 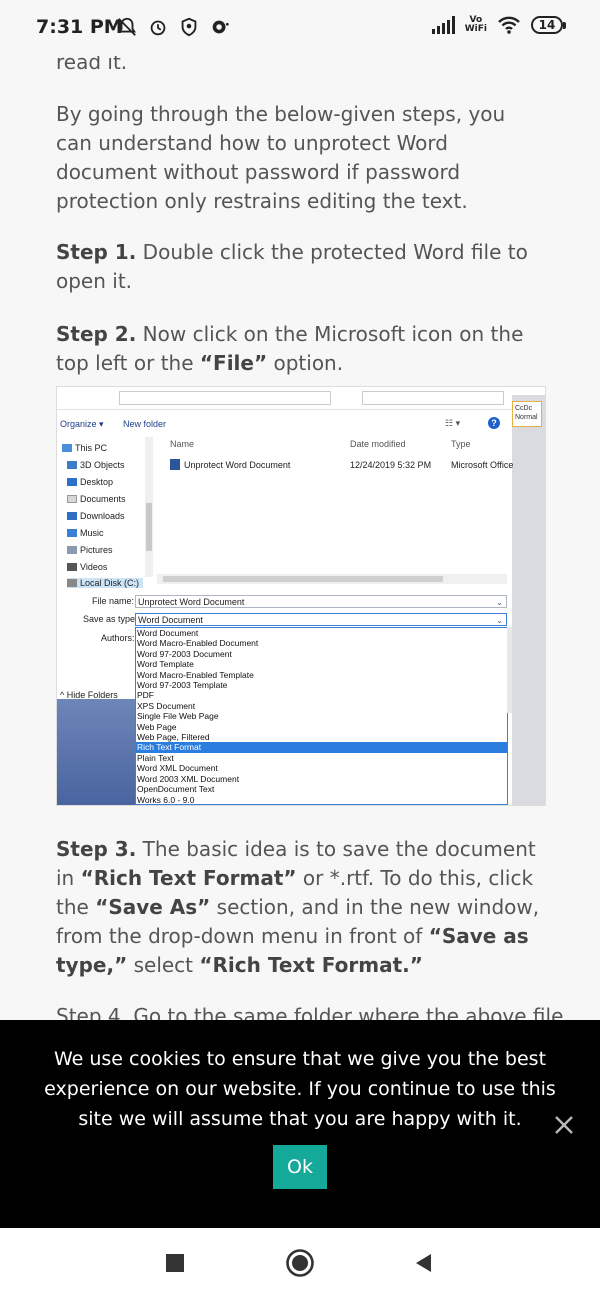 What do you see at coordinates (321, 619) in the screenshot?
I see `save-type-field: Word Document ⌄` at bounding box center [321, 619].